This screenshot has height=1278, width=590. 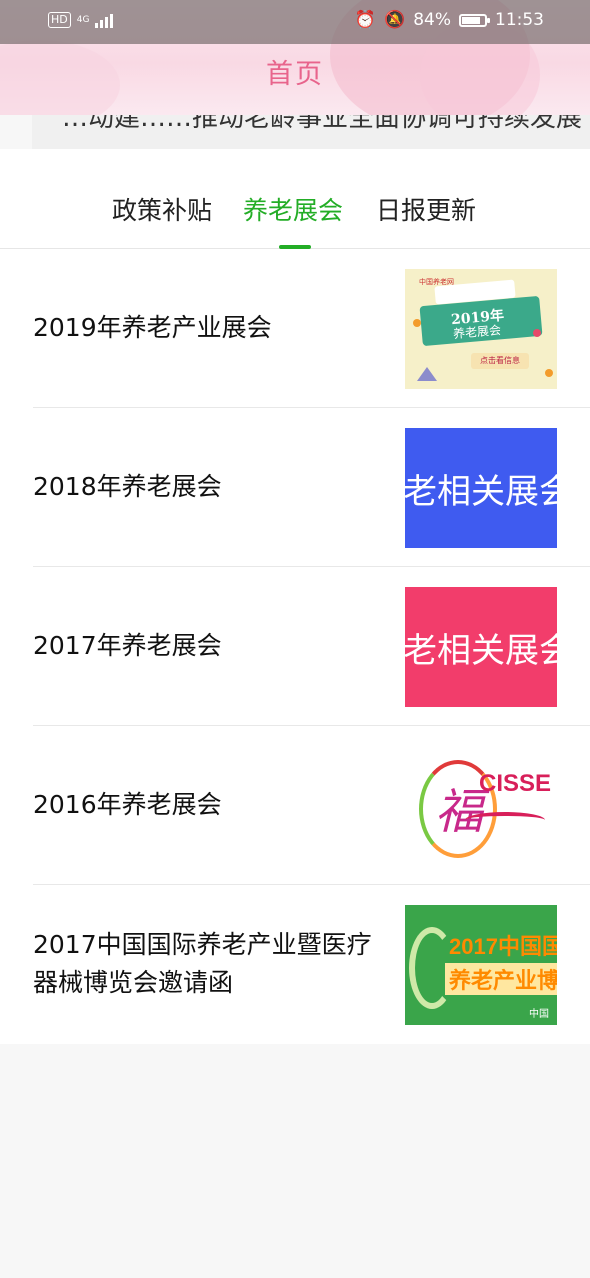 What do you see at coordinates (293, 209) in the screenshot?
I see `tab-elderly-expo: 养老展会` at bounding box center [293, 209].